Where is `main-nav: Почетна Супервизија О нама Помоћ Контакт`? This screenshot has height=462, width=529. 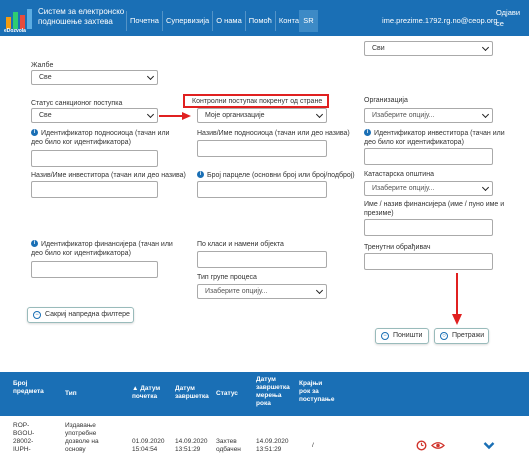 main-nav: Почетна Супервизија О нама Помоћ Контакт is located at coordinates (217, 21).